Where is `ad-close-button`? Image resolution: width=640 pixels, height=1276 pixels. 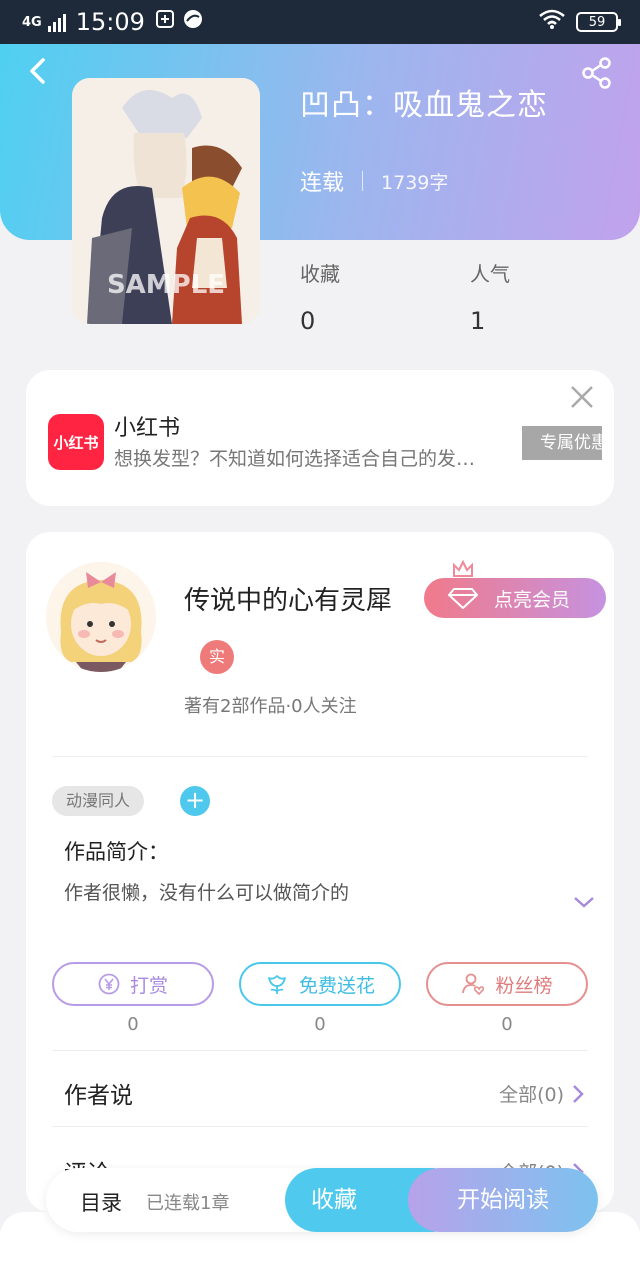
ad-close-button is located at coordinates (582, 397).